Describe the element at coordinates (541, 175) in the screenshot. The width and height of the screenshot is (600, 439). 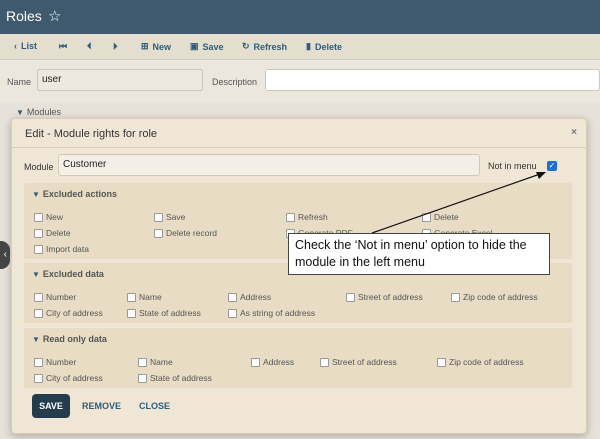
I see `callout-arrow-head` at that location.